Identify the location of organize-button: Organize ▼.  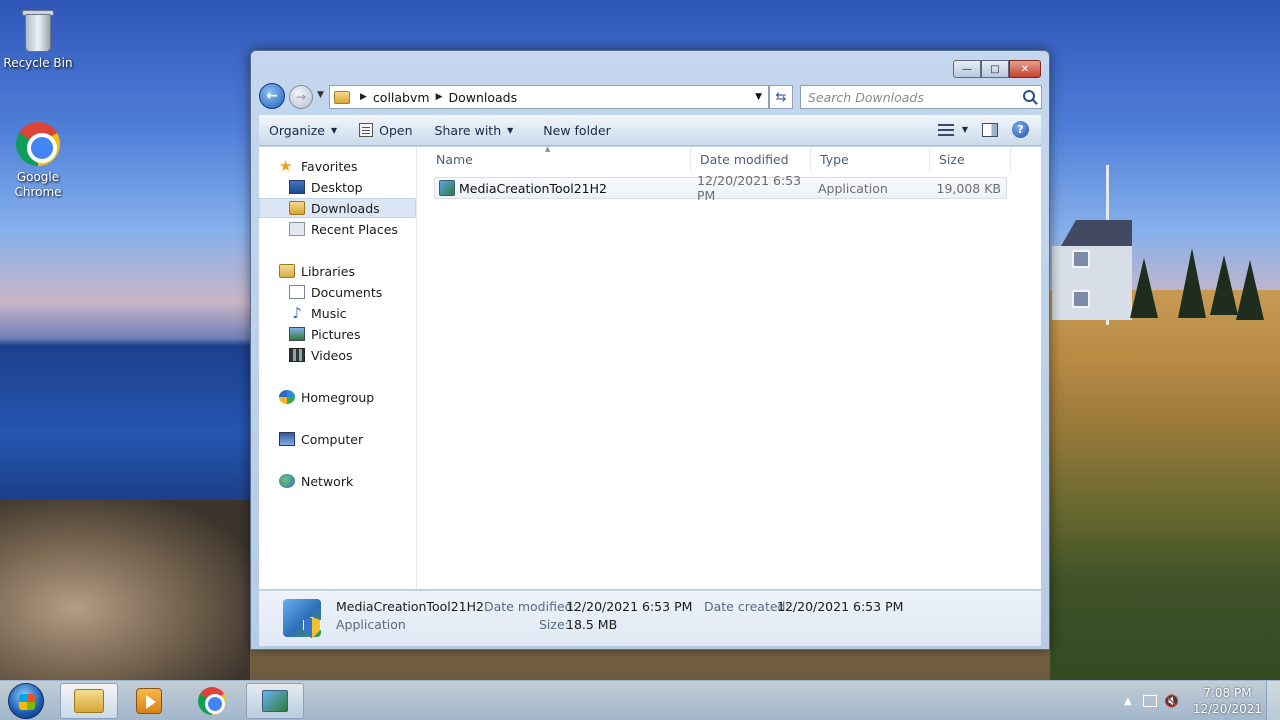
(303, 130).